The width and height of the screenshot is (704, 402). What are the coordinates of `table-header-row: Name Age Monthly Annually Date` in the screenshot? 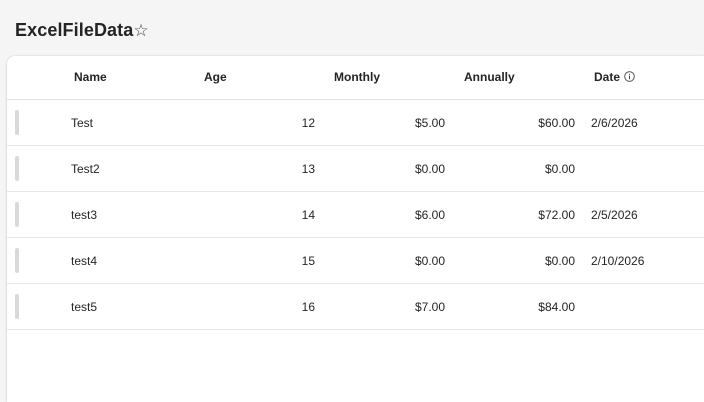 It's located at (355, 78).